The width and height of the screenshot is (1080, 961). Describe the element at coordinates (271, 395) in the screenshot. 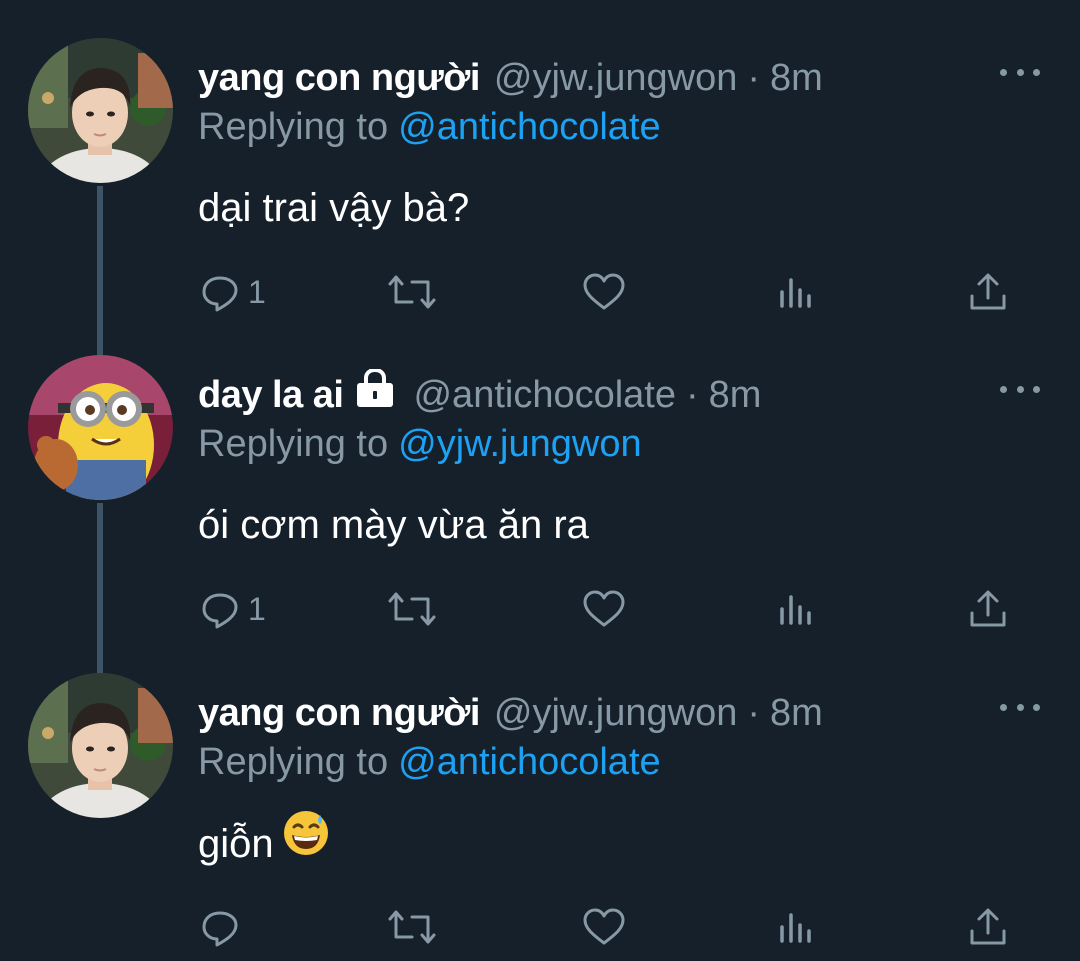

I see `display-name: day la ai` at that location.